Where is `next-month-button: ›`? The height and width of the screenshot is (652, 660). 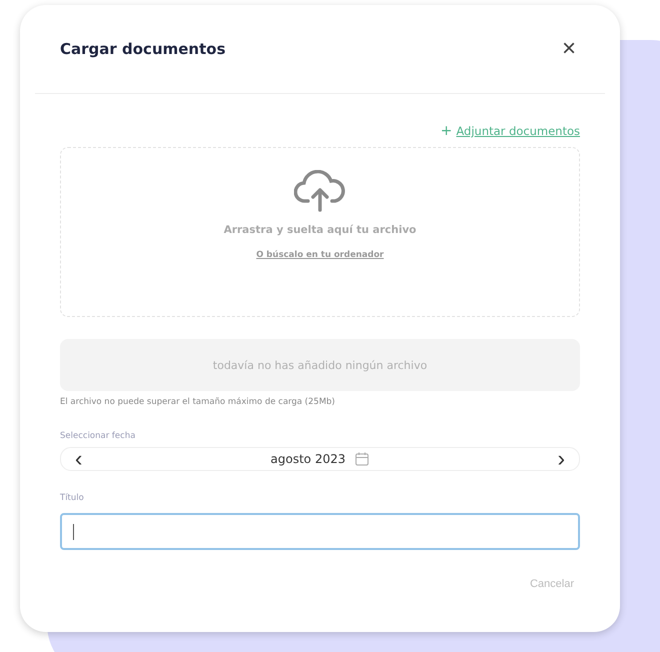
next-month-button: › is located at coordinates (561, 459).